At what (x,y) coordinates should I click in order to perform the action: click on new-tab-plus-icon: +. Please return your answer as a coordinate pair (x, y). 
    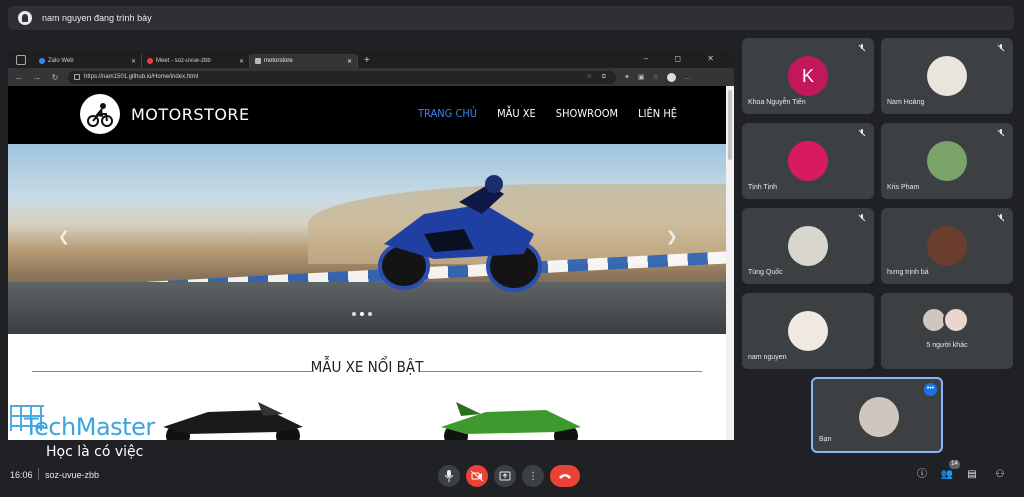
    Looking at the image, I should click on (367, 60).